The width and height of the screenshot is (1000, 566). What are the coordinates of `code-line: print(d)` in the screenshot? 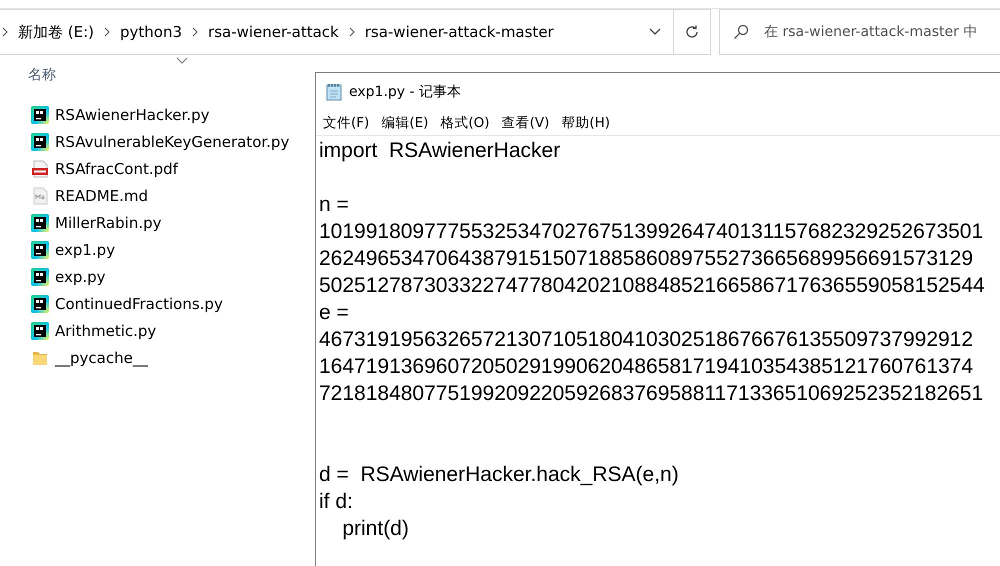 It's located at (375, 529).